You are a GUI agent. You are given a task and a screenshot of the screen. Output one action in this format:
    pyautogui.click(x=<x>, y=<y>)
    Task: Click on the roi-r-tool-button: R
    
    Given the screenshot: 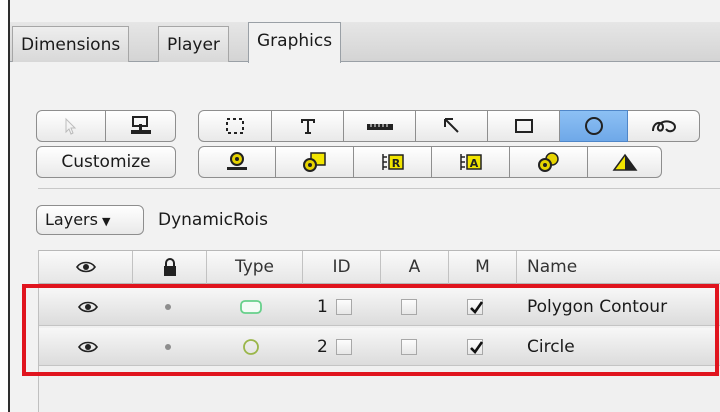 What is the action you would take?
    pyautogui.click(x=393, y=162)
    